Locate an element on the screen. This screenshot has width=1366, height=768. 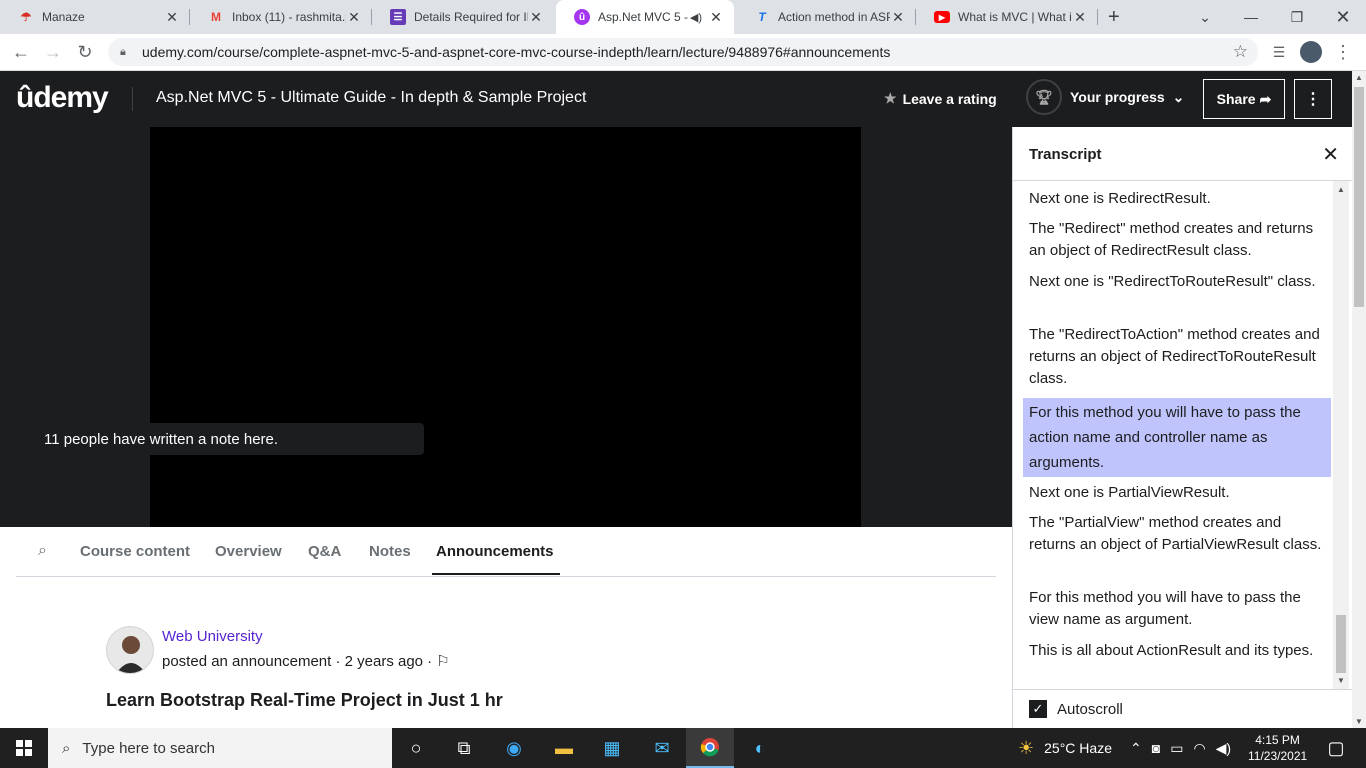
taskbar-search-box: ⌕ Type here to search is located at coordinates (220, 748).